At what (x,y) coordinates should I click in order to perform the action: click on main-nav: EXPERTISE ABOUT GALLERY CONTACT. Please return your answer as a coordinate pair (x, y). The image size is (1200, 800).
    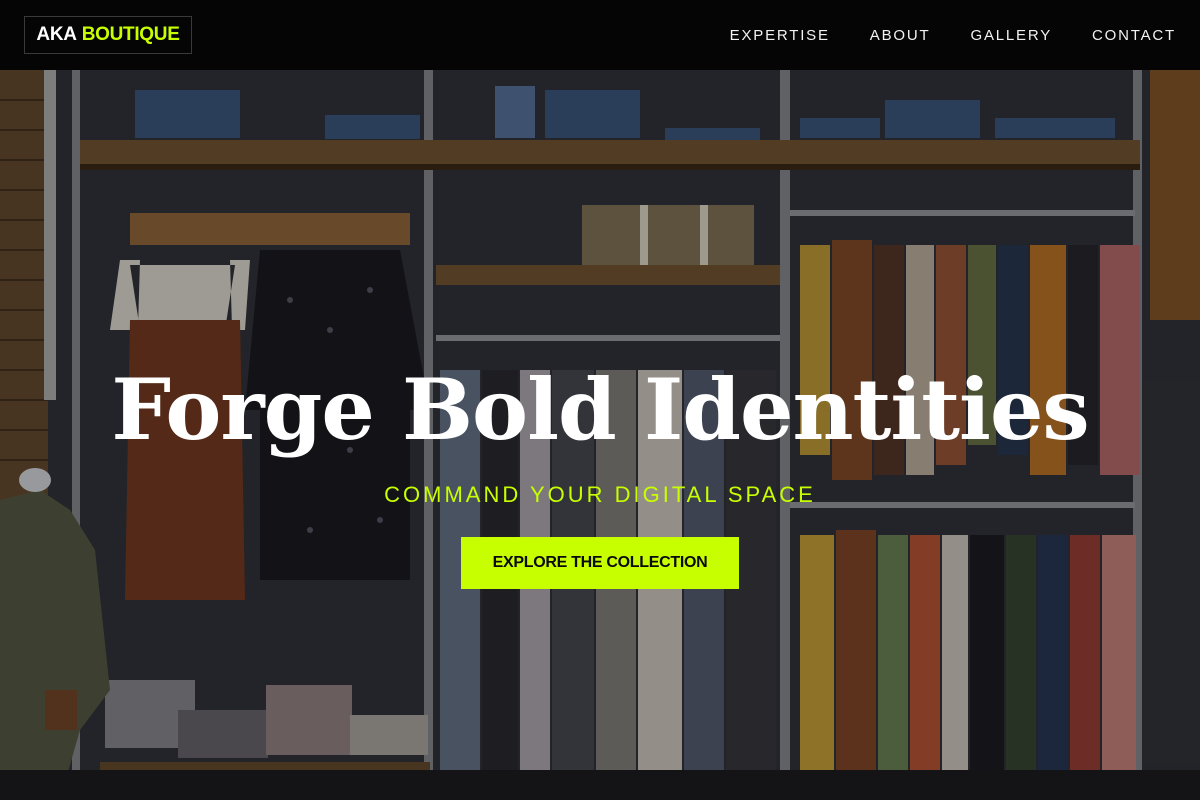
    Looking at the image, I should click on (933, 35).